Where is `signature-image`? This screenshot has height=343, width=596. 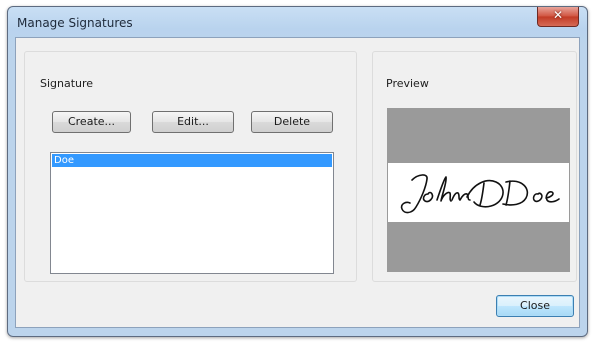 signature-image is located at coordinates (478, 192).